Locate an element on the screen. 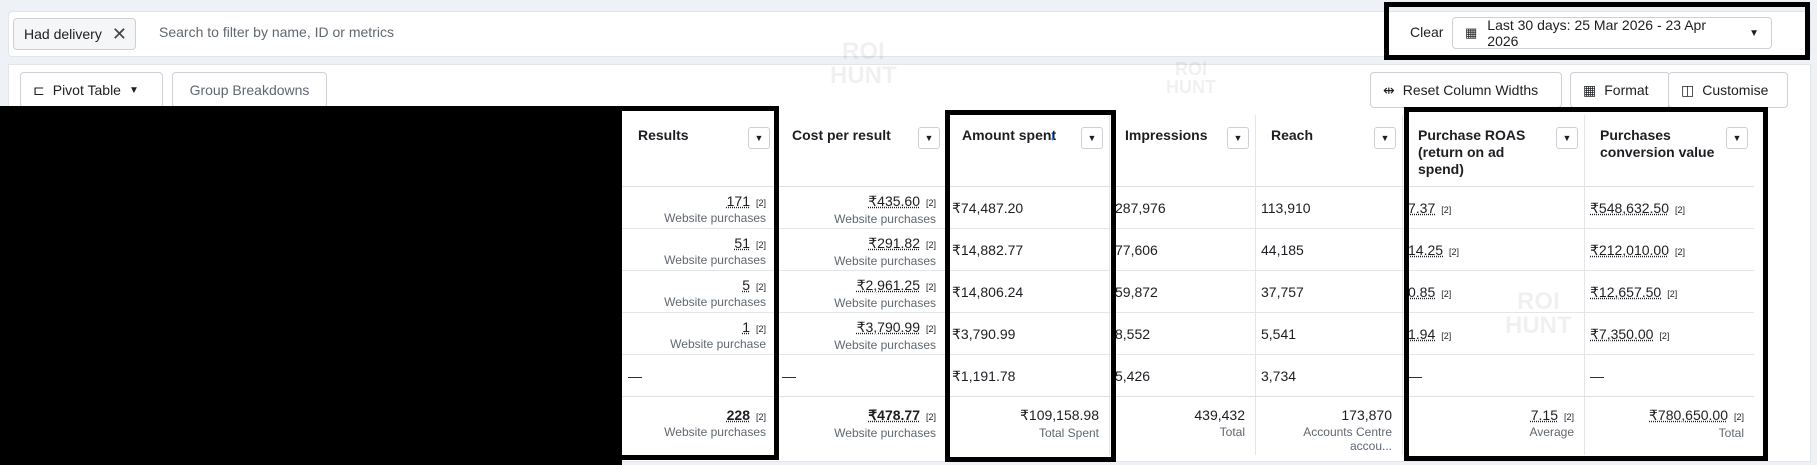 The width and height of the screenshot is (1817, 465). column-header-cpr: Cost per result ▼ is located at coordinates (861, 151).